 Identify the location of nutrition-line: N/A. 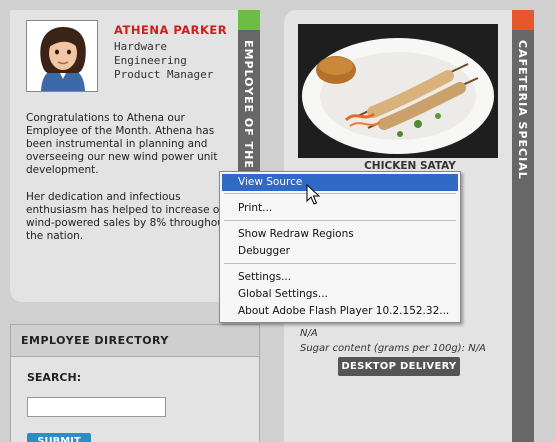
(309, 333).